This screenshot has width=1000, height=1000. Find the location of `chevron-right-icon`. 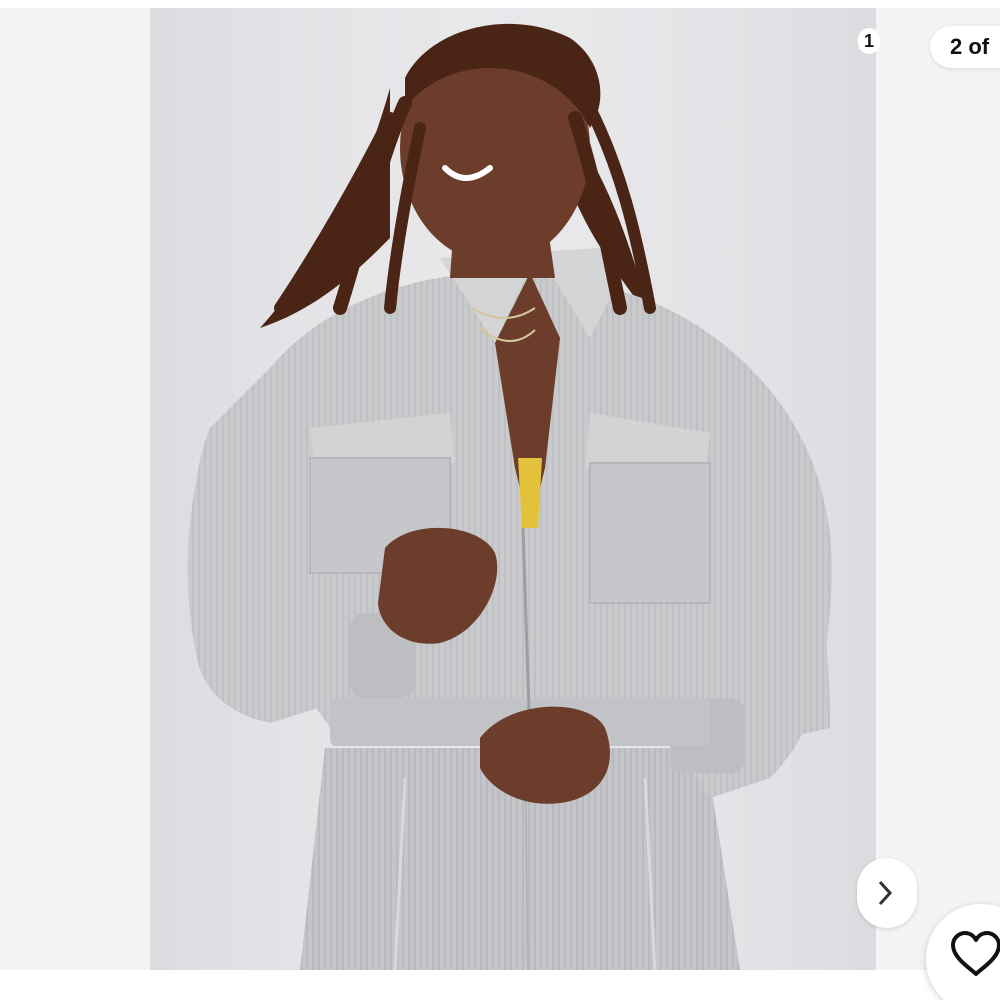

chevron-right-icon is located at coordinates (885, 893).